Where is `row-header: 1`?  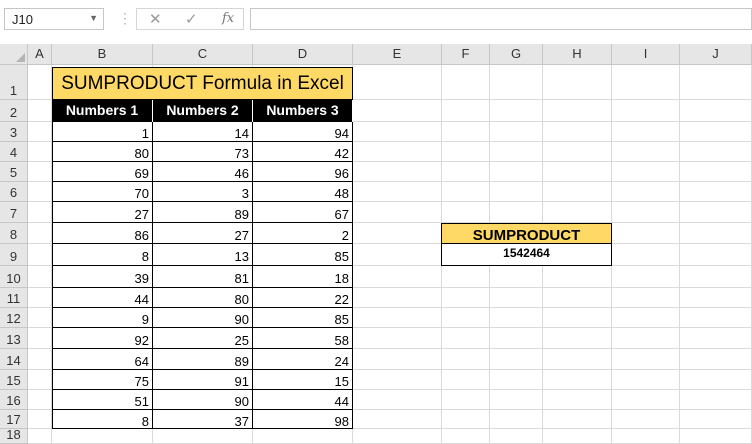 row-header: 1 is located at coordinates (14, 82).